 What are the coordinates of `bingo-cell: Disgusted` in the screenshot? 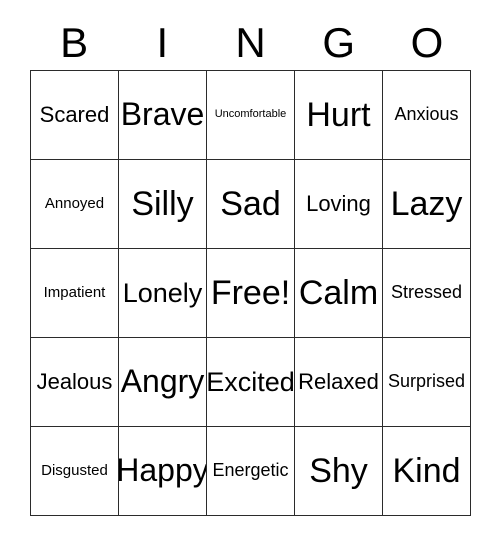 It's located at (75, 471).